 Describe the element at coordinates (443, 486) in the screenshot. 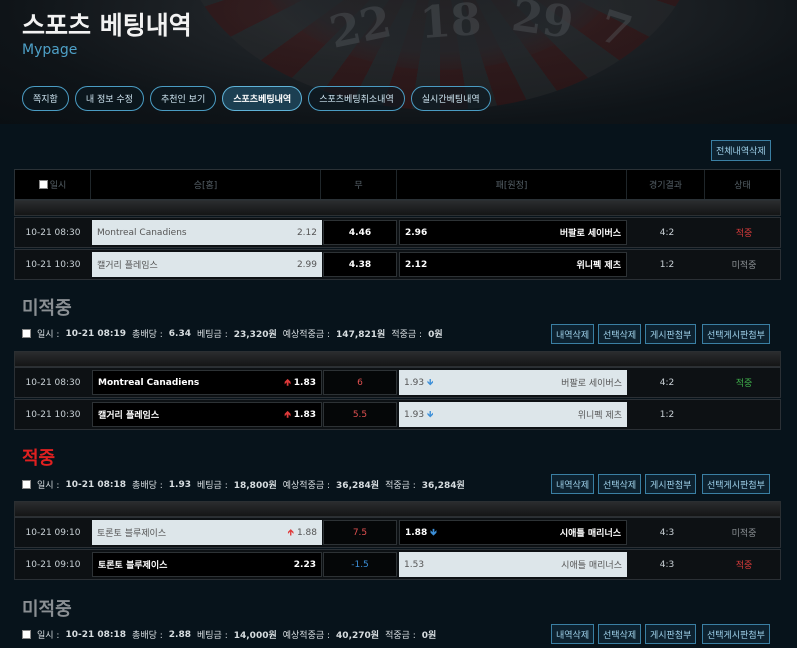

I see `won-amount: 36,284원` at that location.